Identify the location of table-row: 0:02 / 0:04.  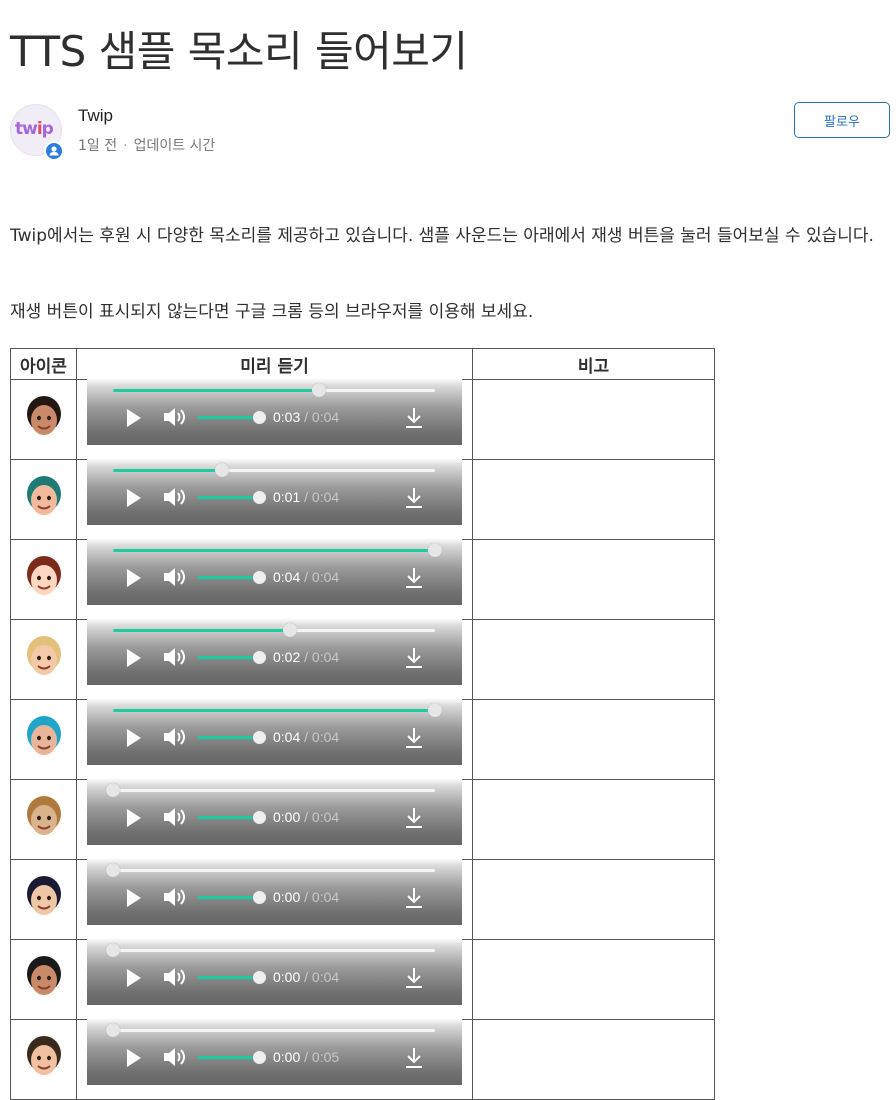
(362, 659).